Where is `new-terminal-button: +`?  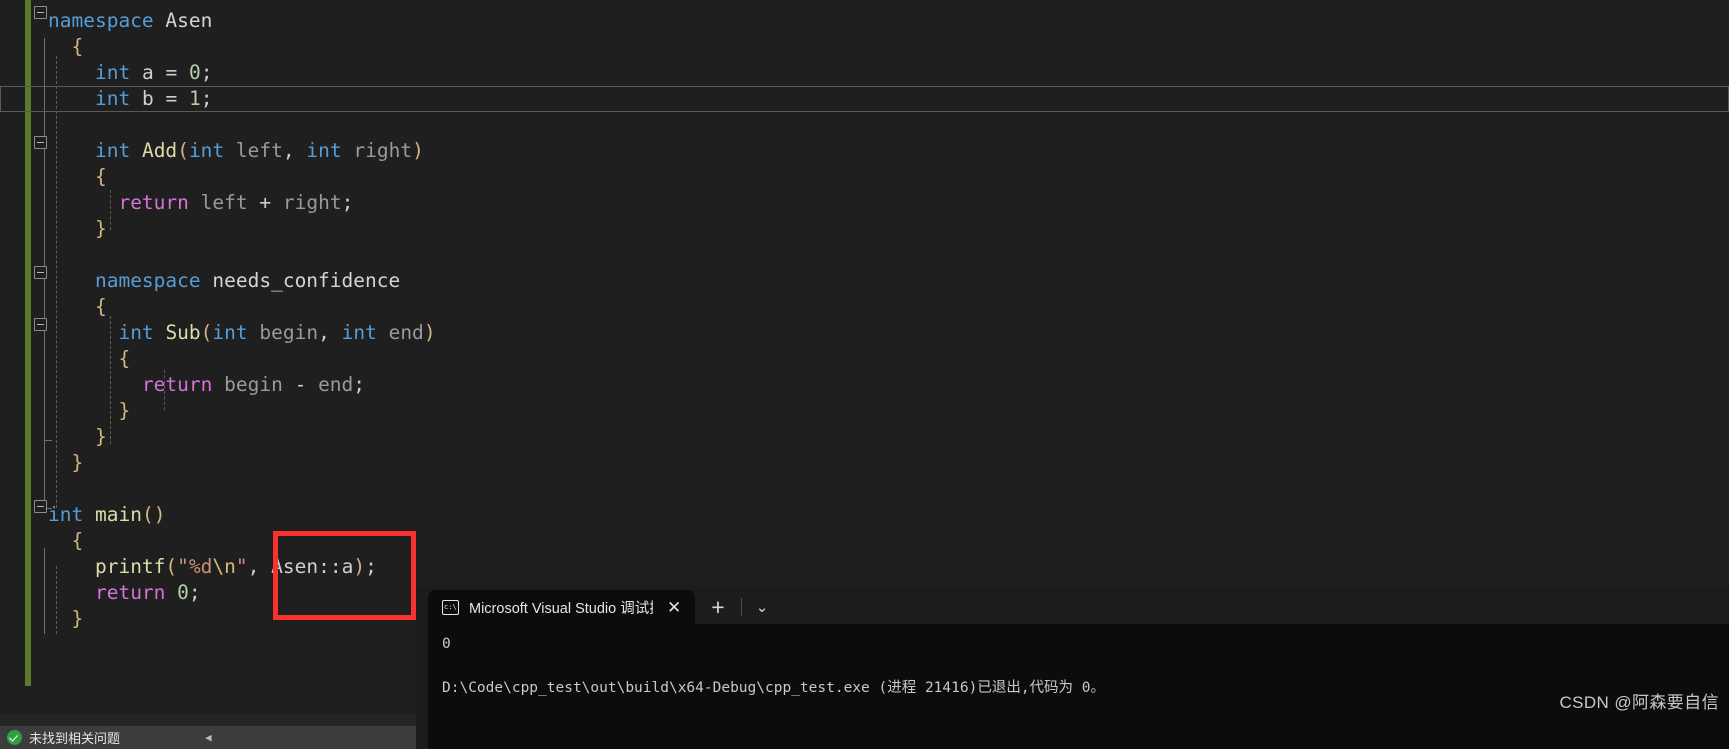 new-terminal-button: + is located at coordinates (717, 607).